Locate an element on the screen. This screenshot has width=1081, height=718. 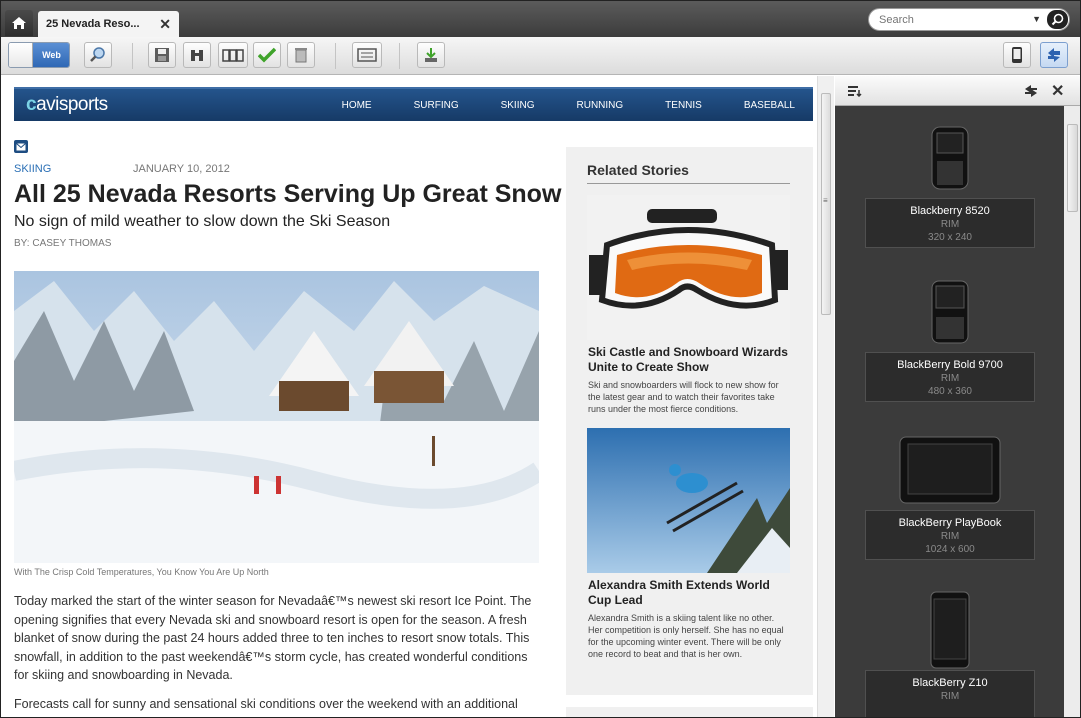
nav-surfing: SURFING is located at coordinates (436, 105).